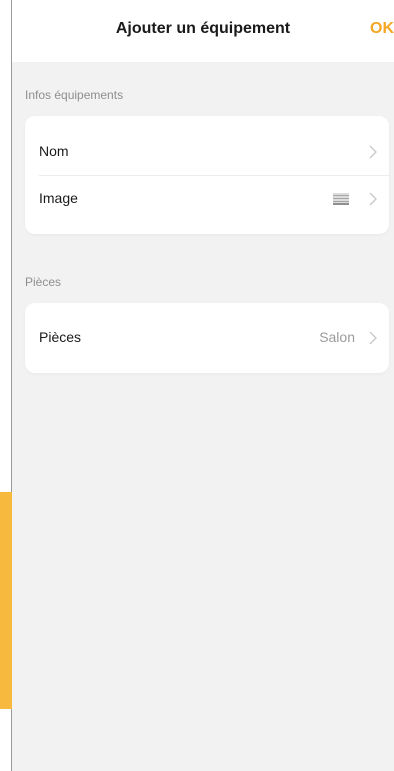 The image size is (394, 771). What do you see at coordinates (54, 151) in the screenshot?
I see `row-nom-label: Nom` at bounding box center [54, 151].